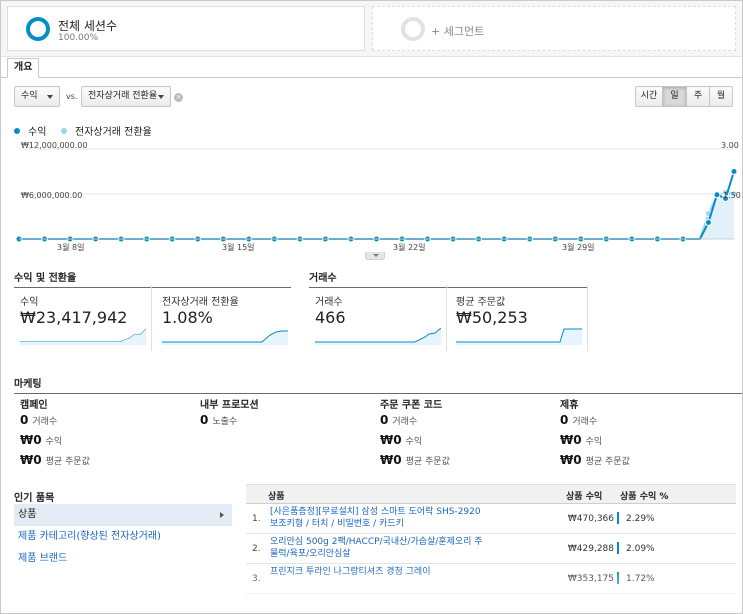 The image size is (743, 614). What do you see at coordinates (519, 318) in the screenshot?
I see `metric-avg-order-value: 평균 주문값 ₩50,253` at bounding box center [519, 318].